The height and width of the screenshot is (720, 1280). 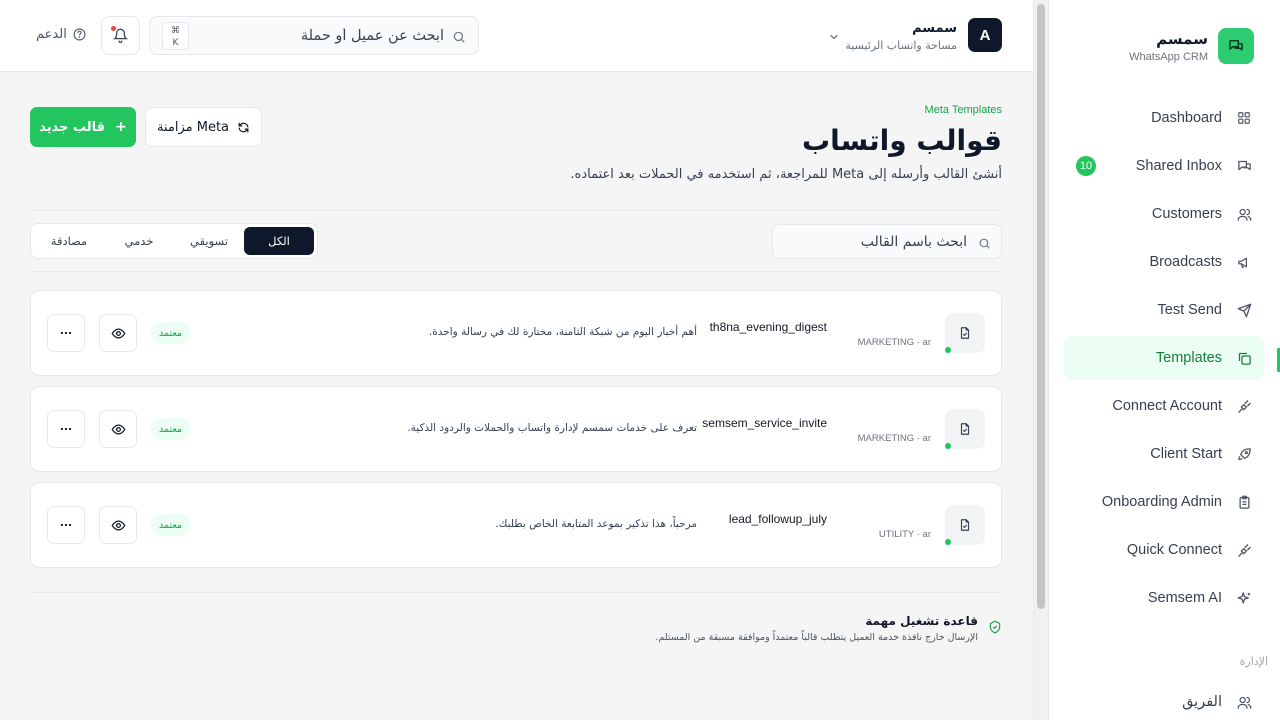 I want to click on sidebar-item-onboarding-admin: Onboarding Admin, so click(x=1164, y=502).